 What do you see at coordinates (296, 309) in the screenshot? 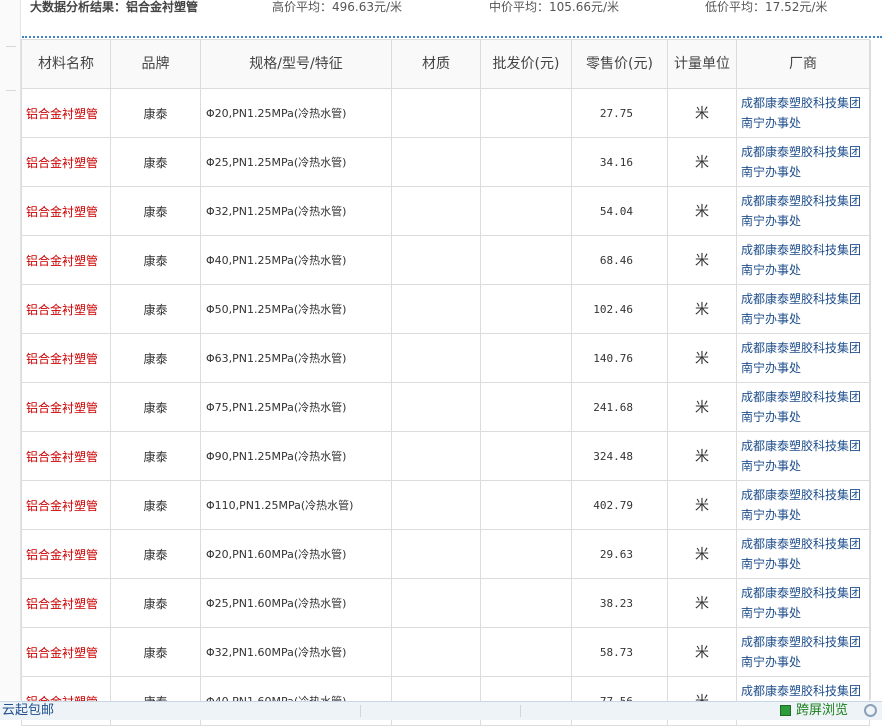
I see `spec-cell: Φ50,PN1.25MPa(冷热水管)` at bounding box center [296, 309].